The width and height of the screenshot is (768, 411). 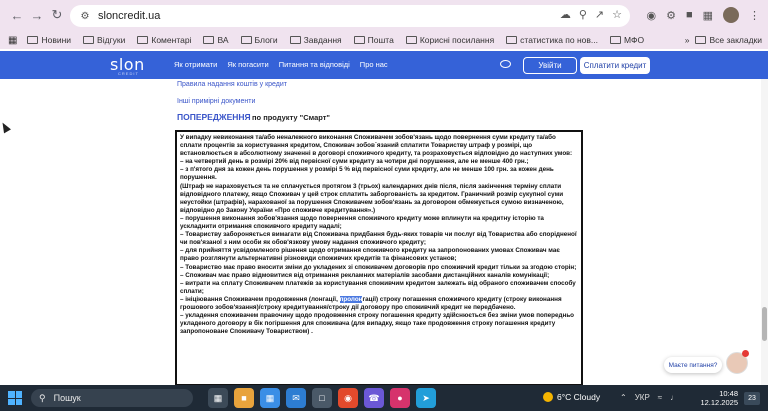 I want to click on menu-item-how-to-repay: Як погасити, so click(x=247, y=64).